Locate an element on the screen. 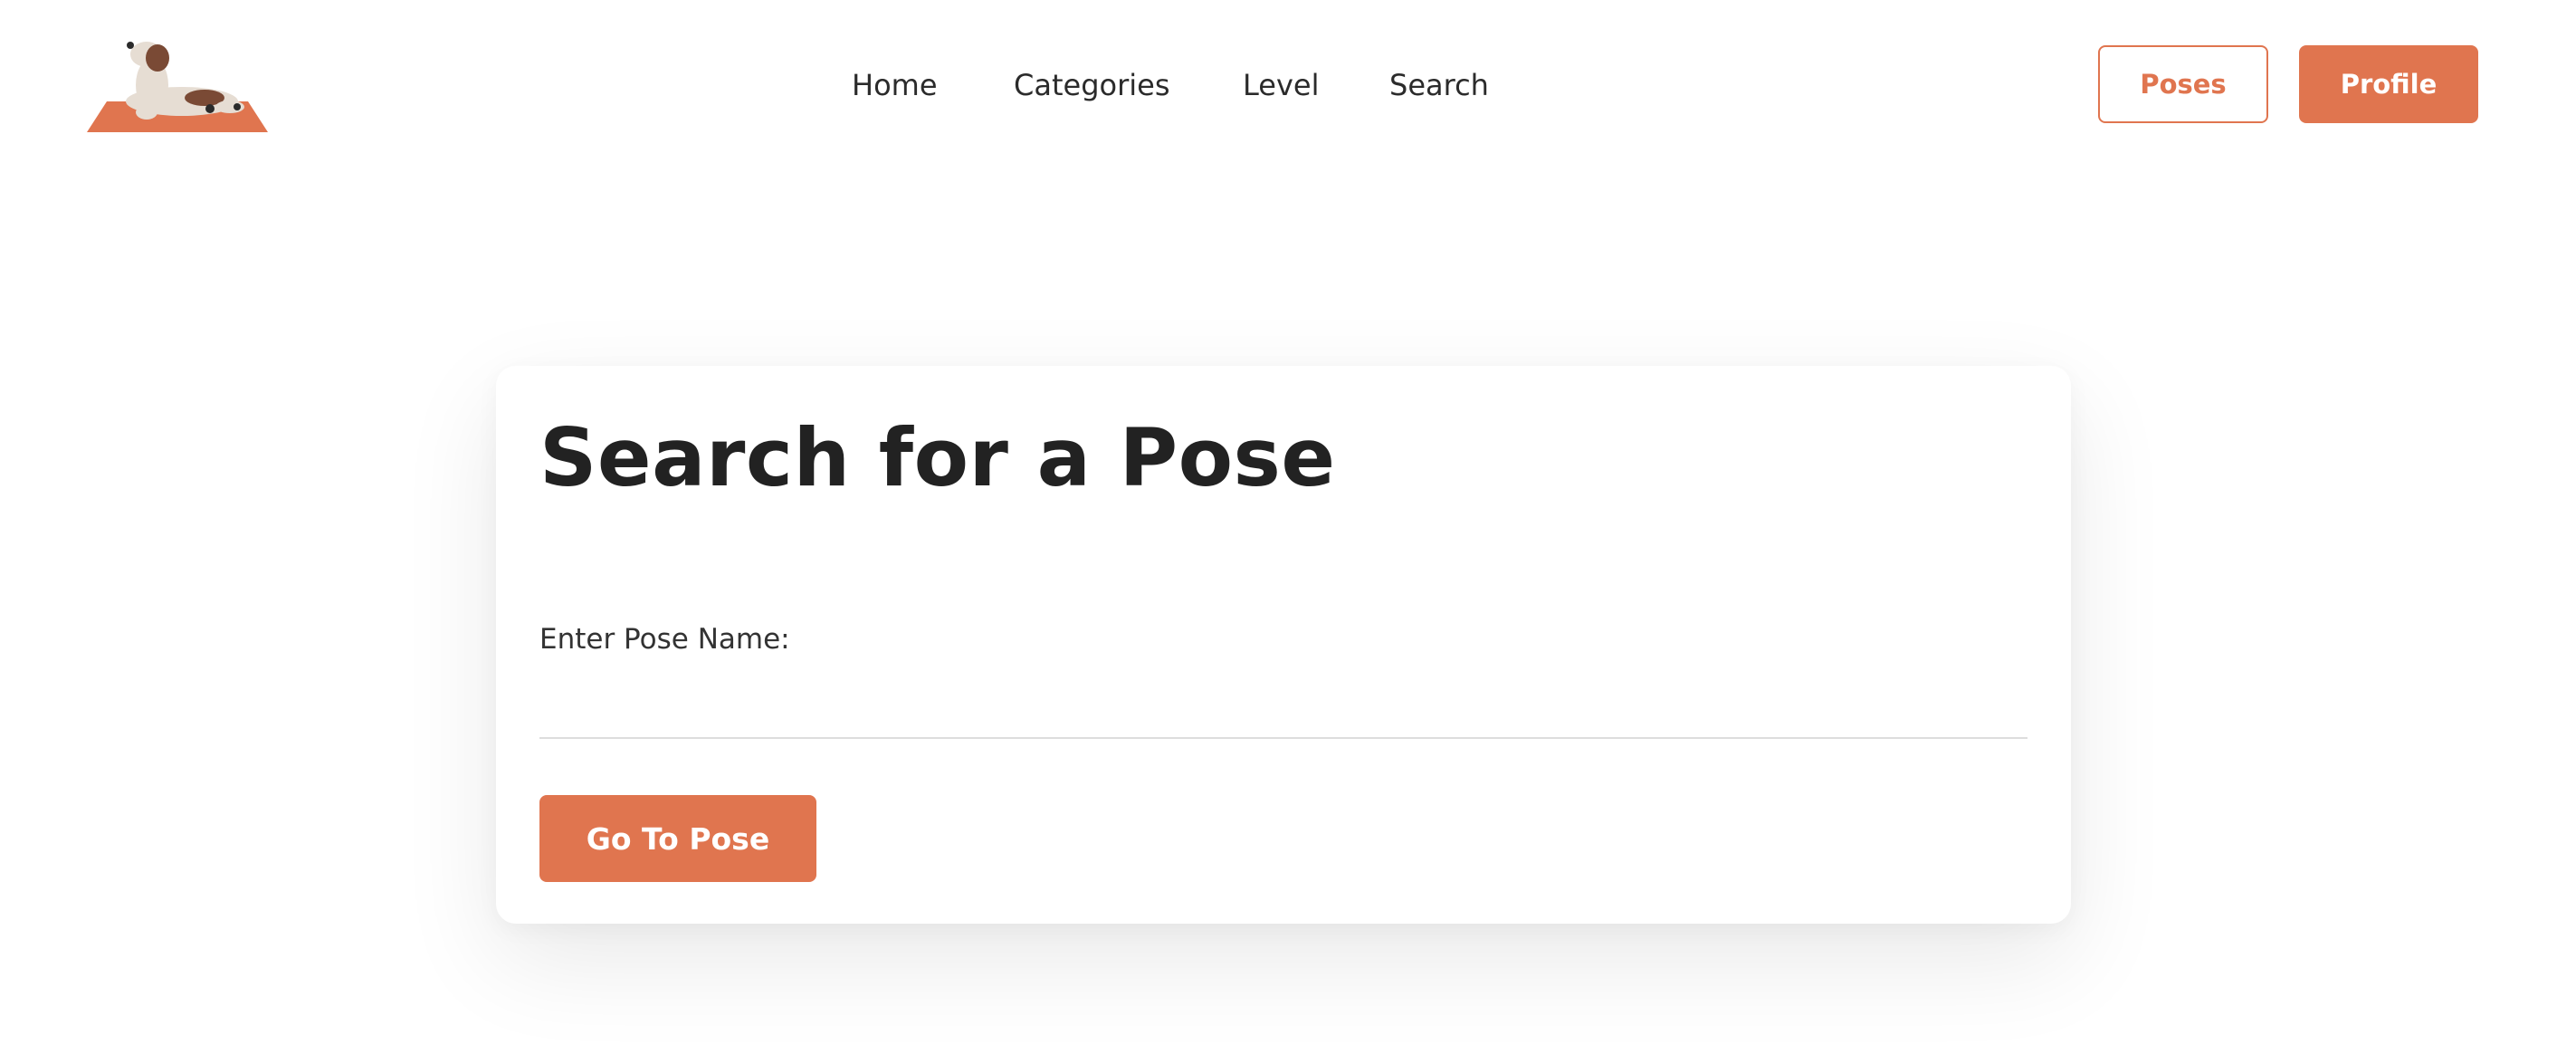 The width and height of the screenshot is (2576, 1045). poses-button: Poses is located at coordinates (2183, 84).